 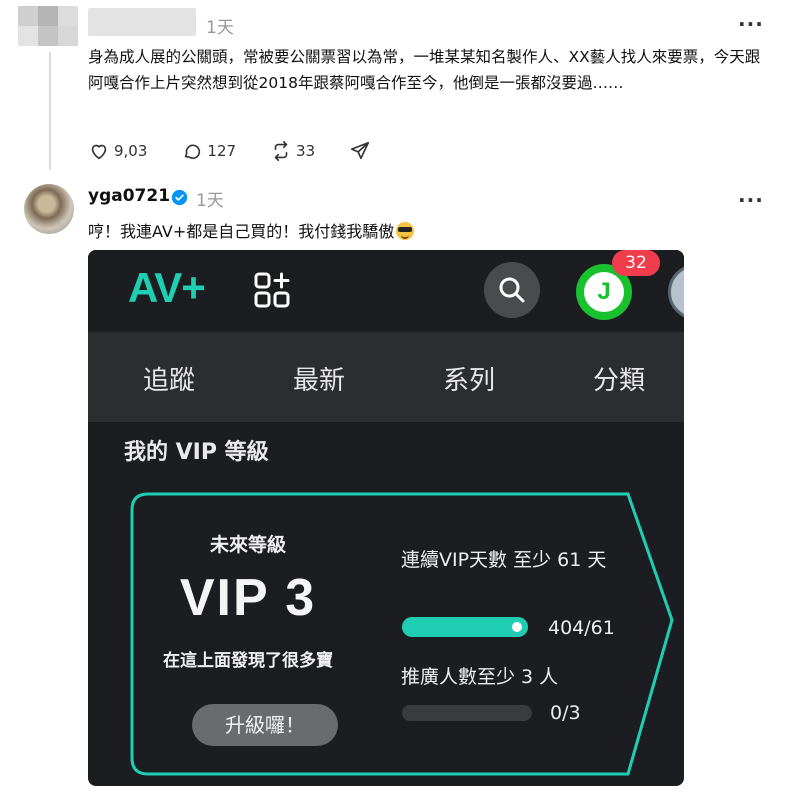 I want to click on tab-series: 系列, so click(x=469, y=381).